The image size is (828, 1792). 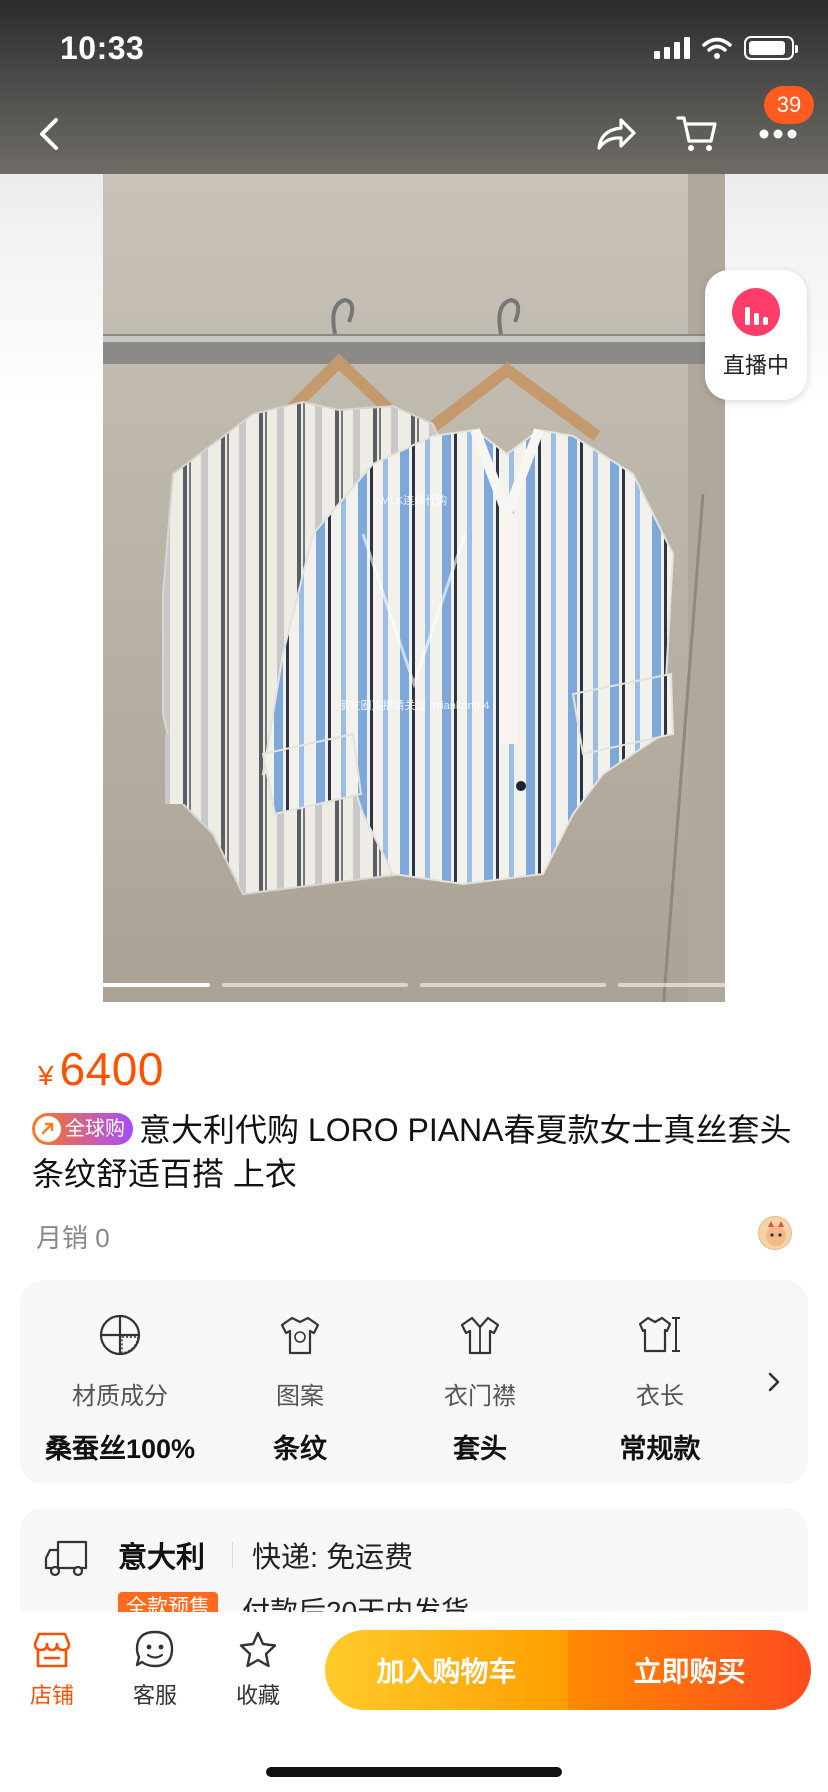 I want to click on favorite-tab: 收藏, so click(x=258, y=1669).